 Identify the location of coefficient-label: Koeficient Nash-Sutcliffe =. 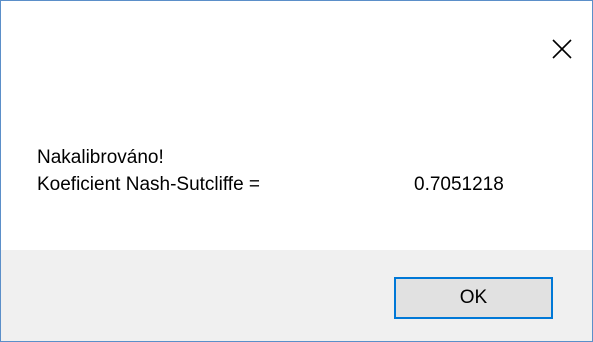
(149, 184).